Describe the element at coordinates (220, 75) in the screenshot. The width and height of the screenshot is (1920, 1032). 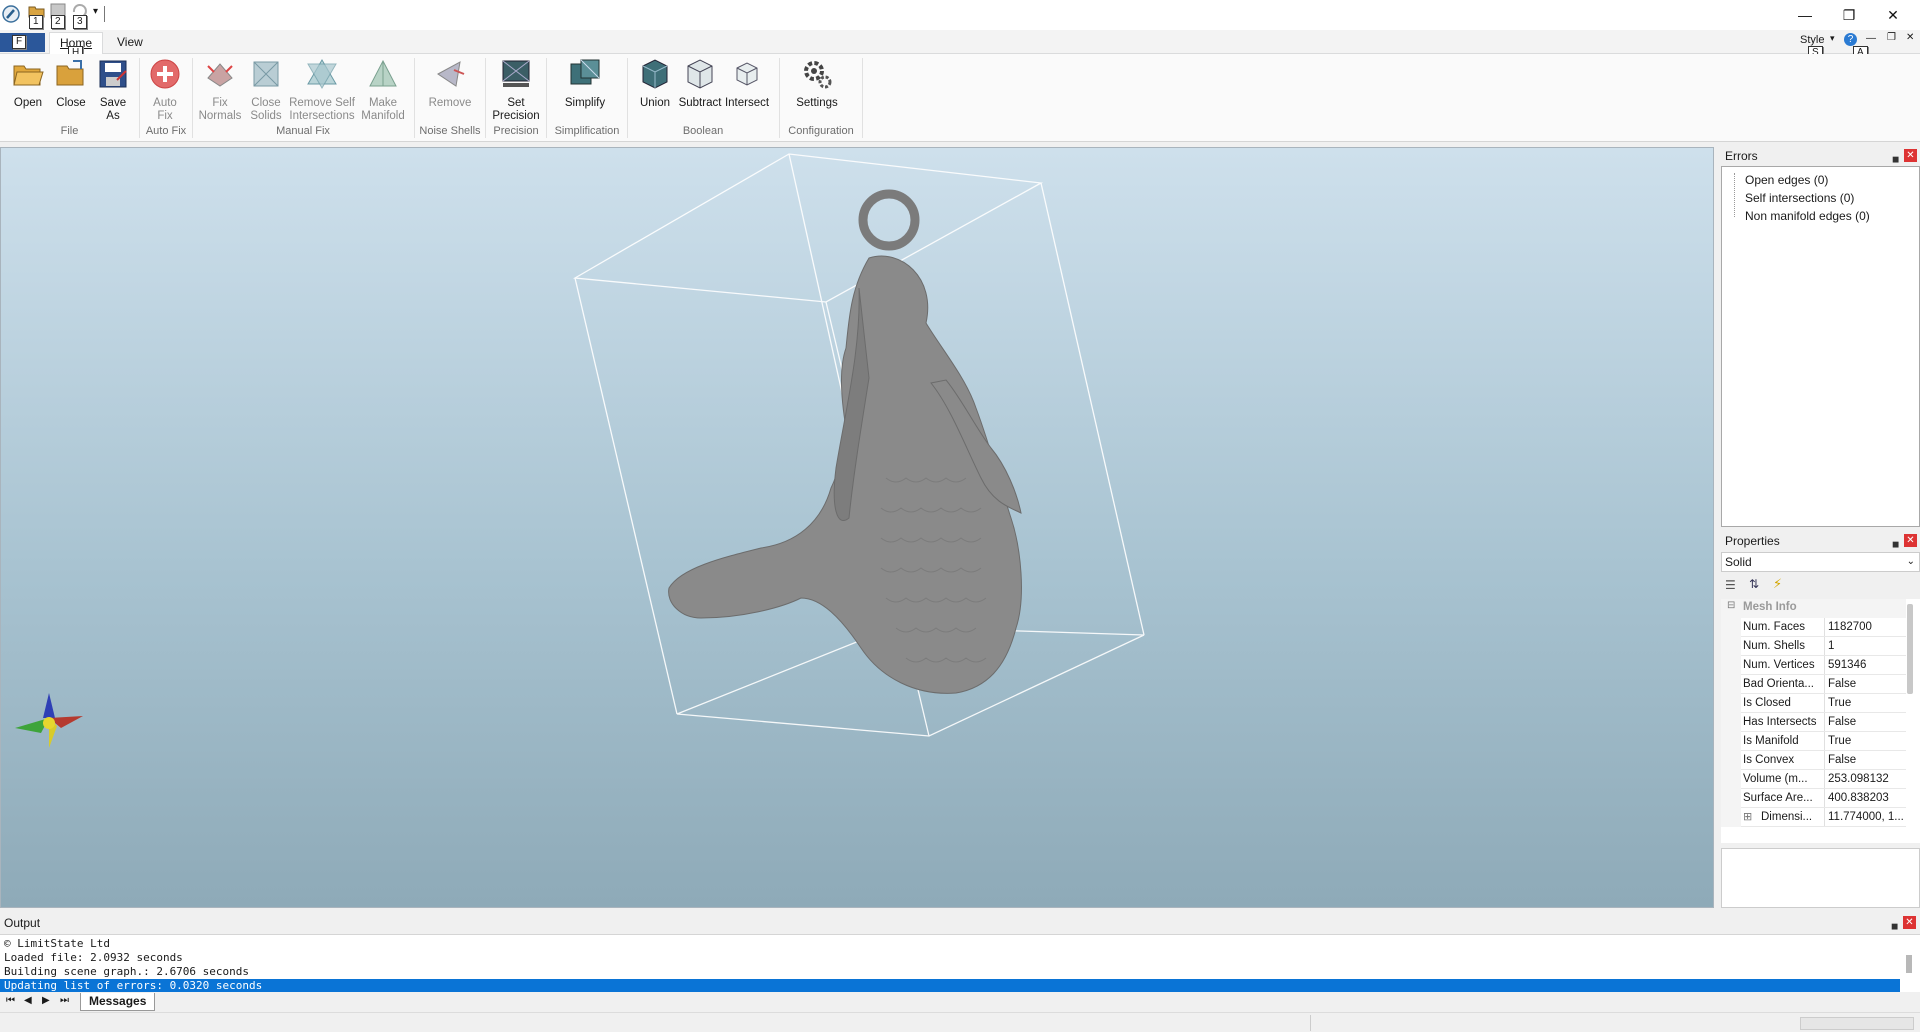
I see `fix-normals-icon` at that location.